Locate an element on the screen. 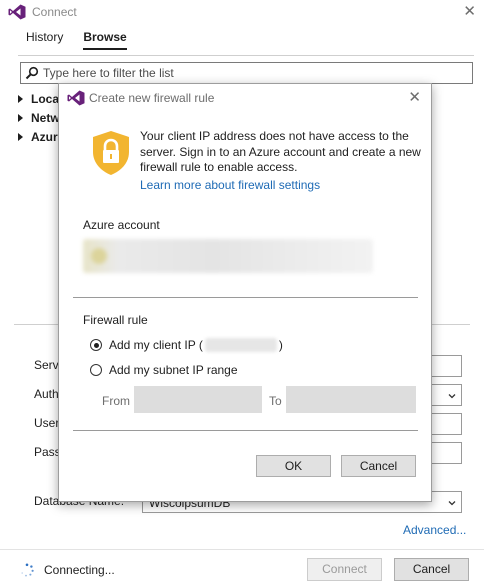  server-tree: Loca Netw Azur is located at coordinates (39, 117).